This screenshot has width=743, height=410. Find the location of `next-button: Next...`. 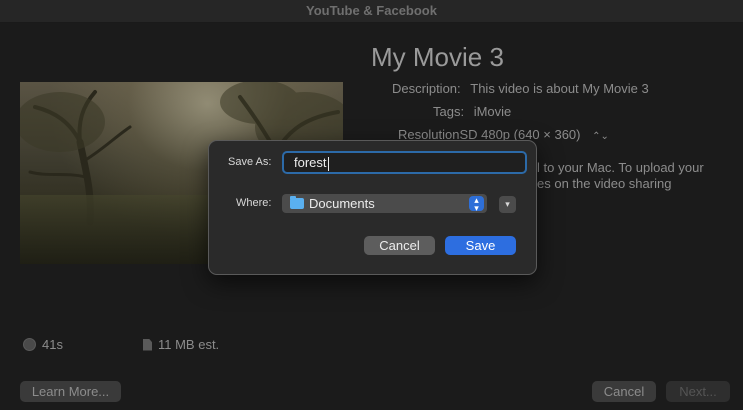

next-button: Next... is located at coordinates (698, 391).